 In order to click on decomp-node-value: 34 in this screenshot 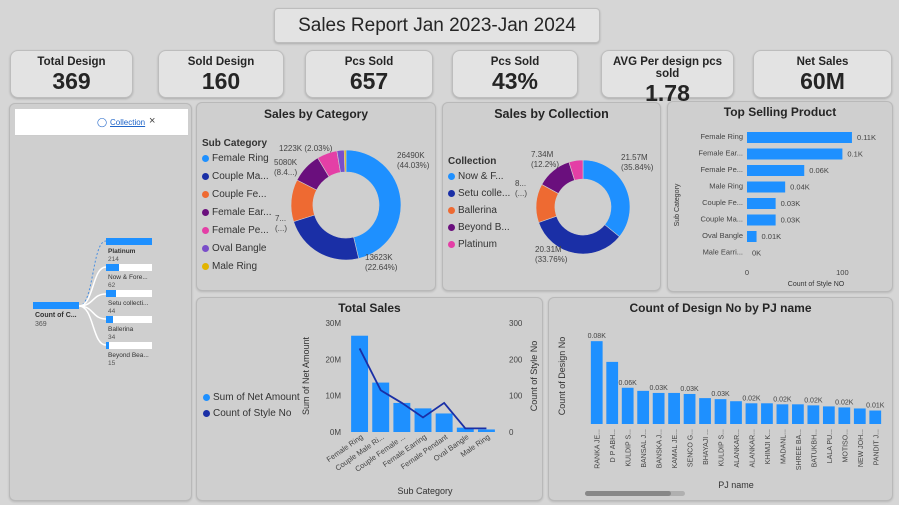, I will do `click(112, 337)`.